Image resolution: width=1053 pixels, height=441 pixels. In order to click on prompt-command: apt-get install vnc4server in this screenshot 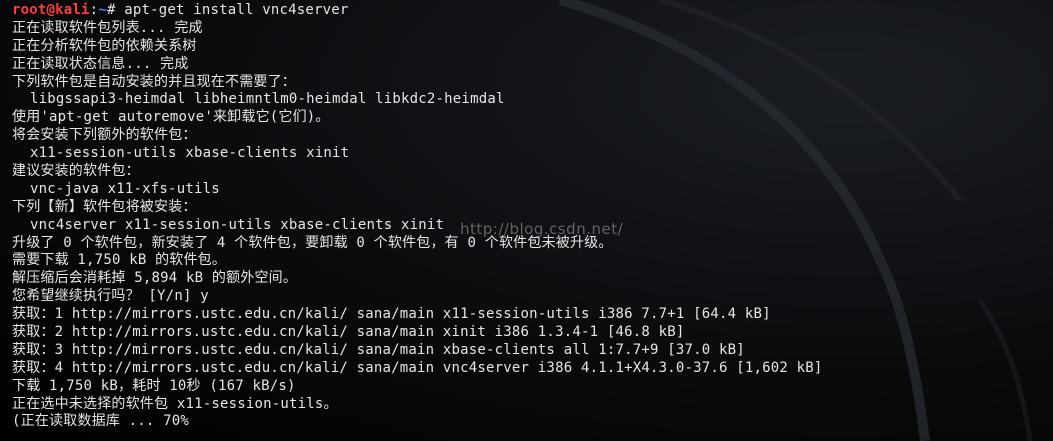, I will do `click(236, 10)`.